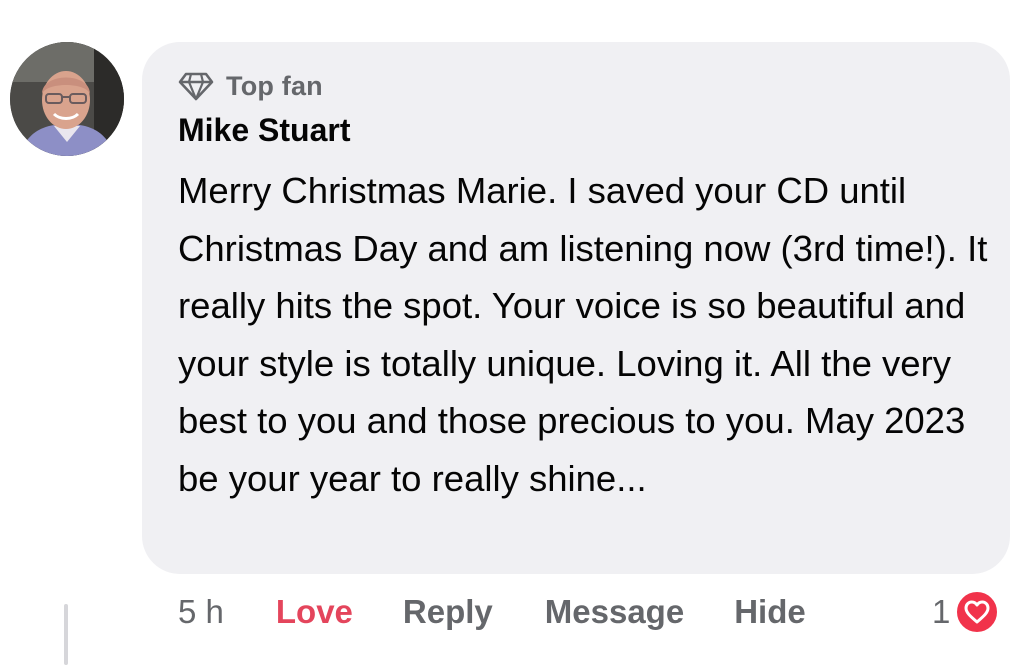 The height and width of the screenshot is (665, 1024). Describe the element at coordinates (448, 612) in the screenshot. I see `reply-button: Reply` at that location.